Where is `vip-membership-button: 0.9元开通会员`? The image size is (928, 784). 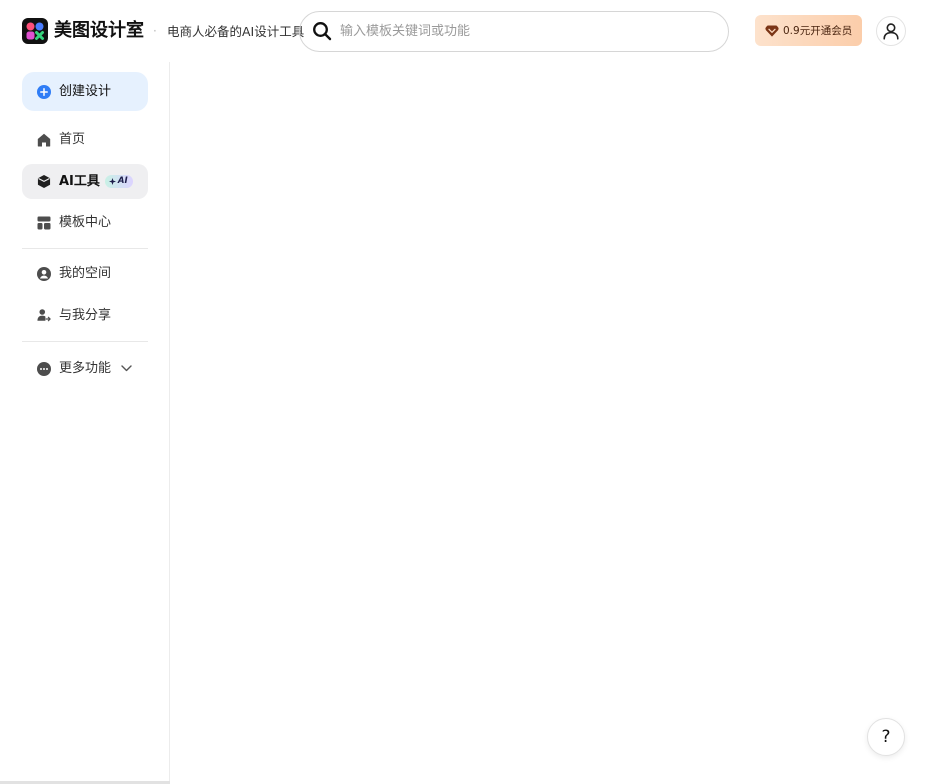 vip-membership-button: 0.9元开通会员 is located at coordinates (808, 30).